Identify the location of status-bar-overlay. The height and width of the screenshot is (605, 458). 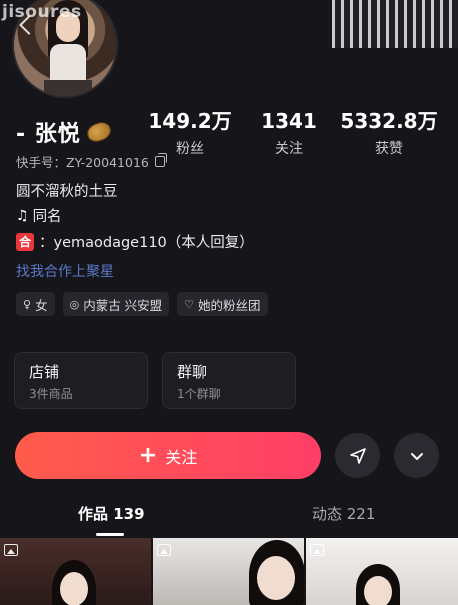
(395, 24).